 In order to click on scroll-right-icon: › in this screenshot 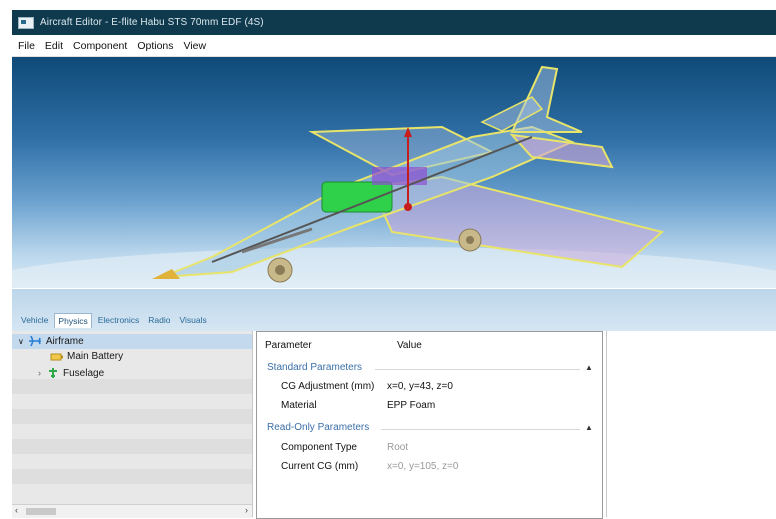, I will do `click(246, 510)`.